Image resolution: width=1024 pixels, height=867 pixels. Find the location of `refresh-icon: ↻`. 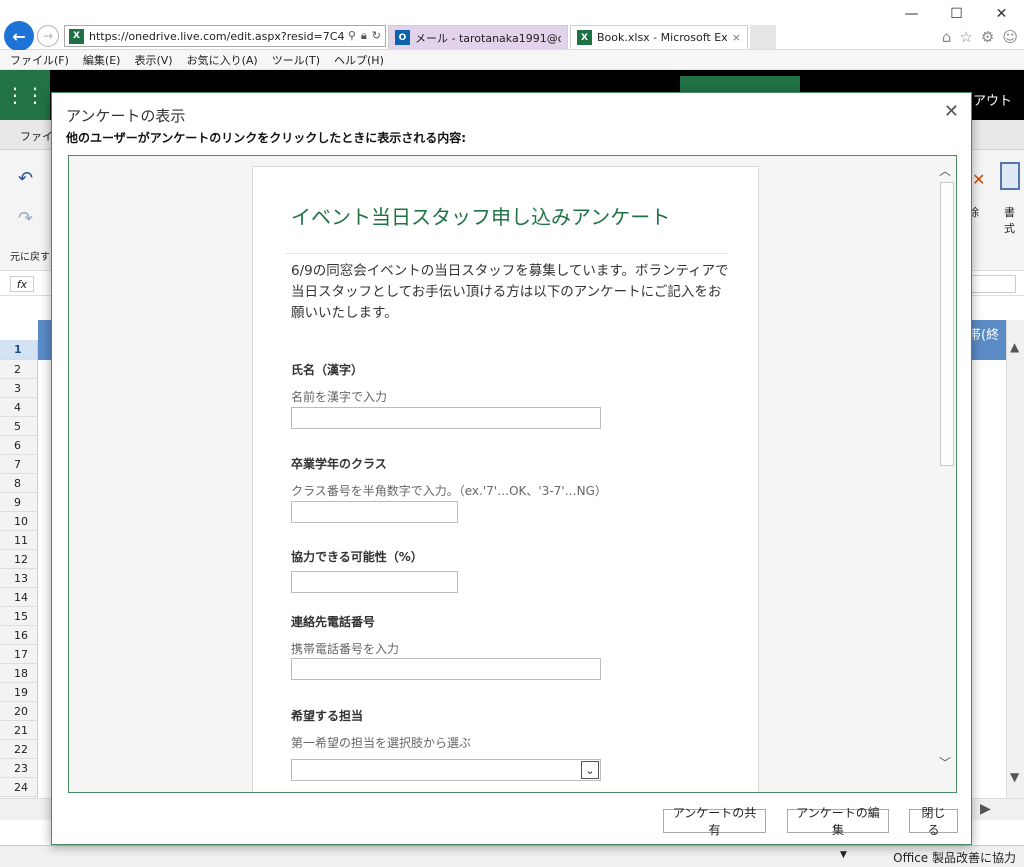

refresh-icon: ↻ is located at coordinates (376, 36).